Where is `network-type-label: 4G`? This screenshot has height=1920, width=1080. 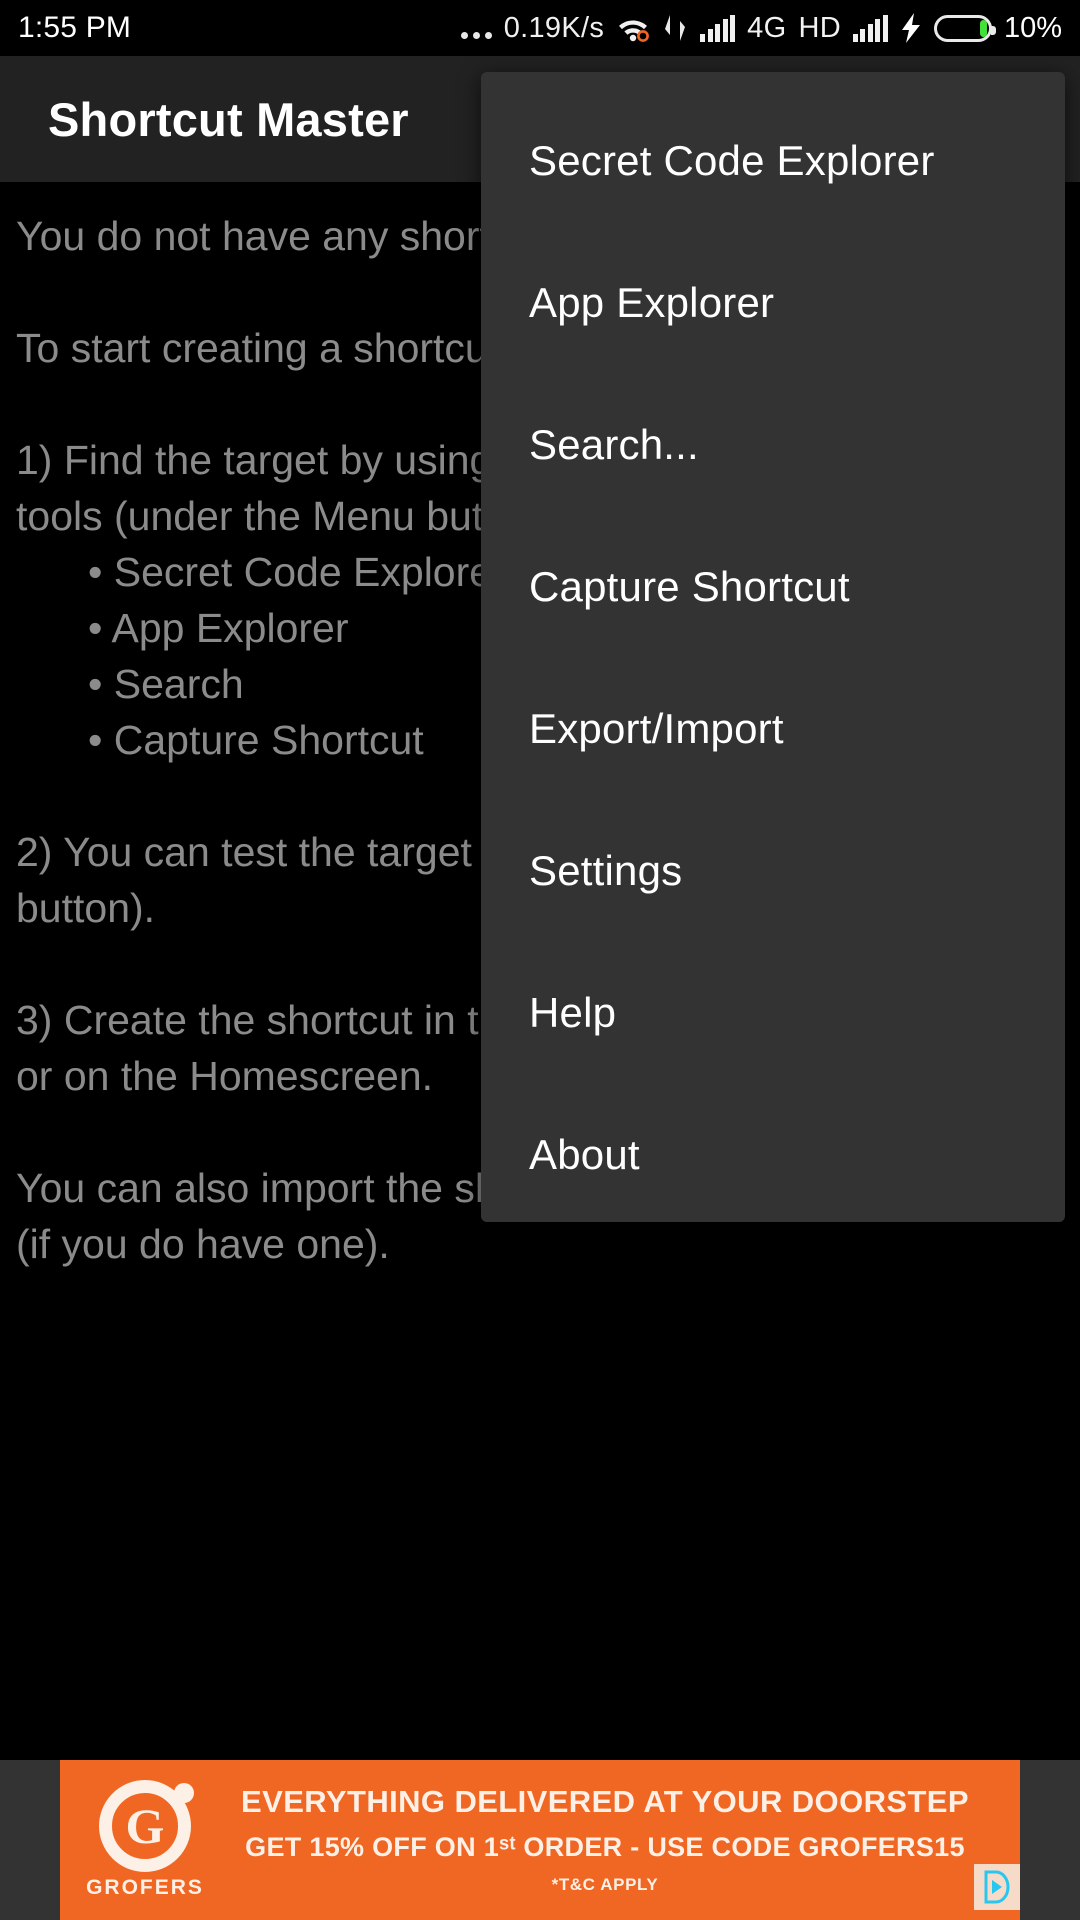
network-type-label: 4G is located at coordinates (767, 27).